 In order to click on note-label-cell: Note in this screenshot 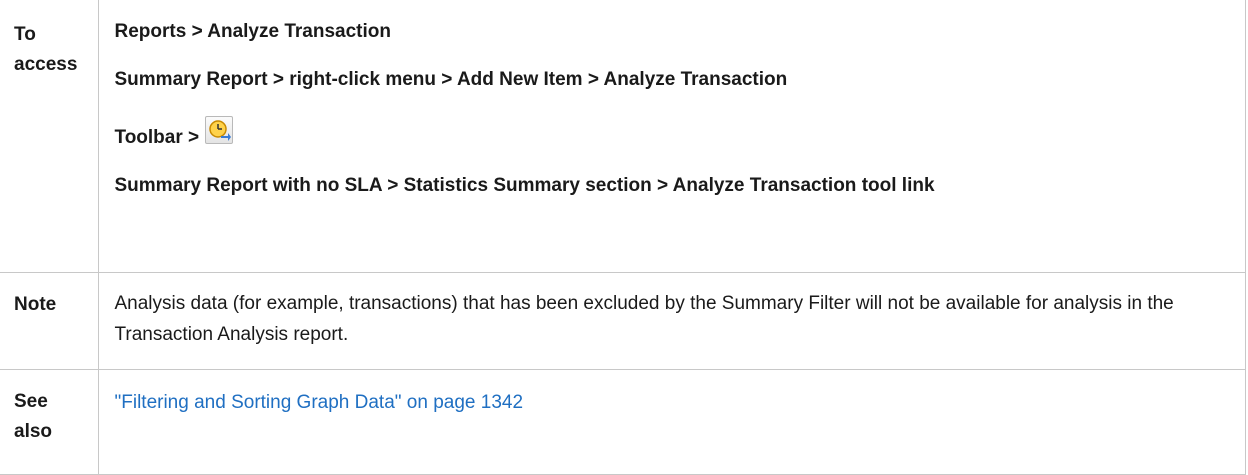, I will do `click(49, 321)`.